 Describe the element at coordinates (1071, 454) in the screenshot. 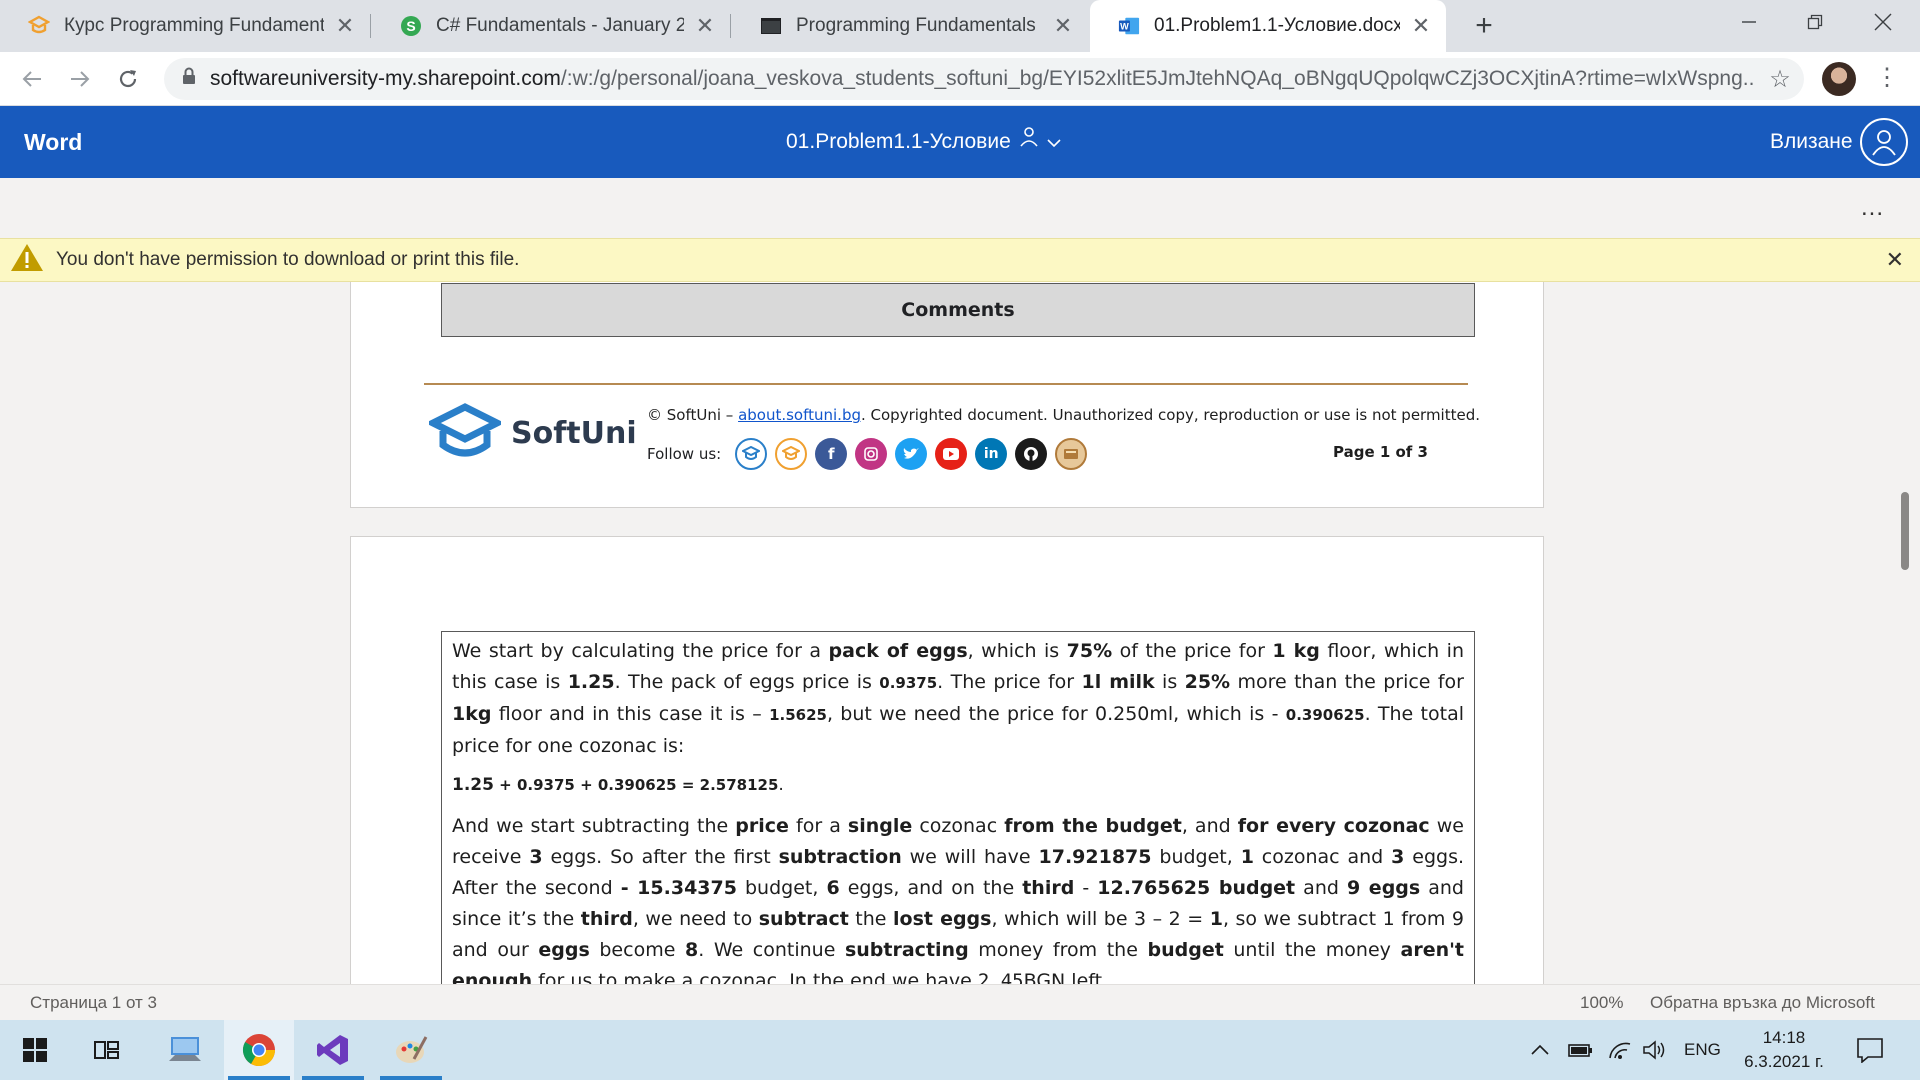

I see `blog-icon` at that location.